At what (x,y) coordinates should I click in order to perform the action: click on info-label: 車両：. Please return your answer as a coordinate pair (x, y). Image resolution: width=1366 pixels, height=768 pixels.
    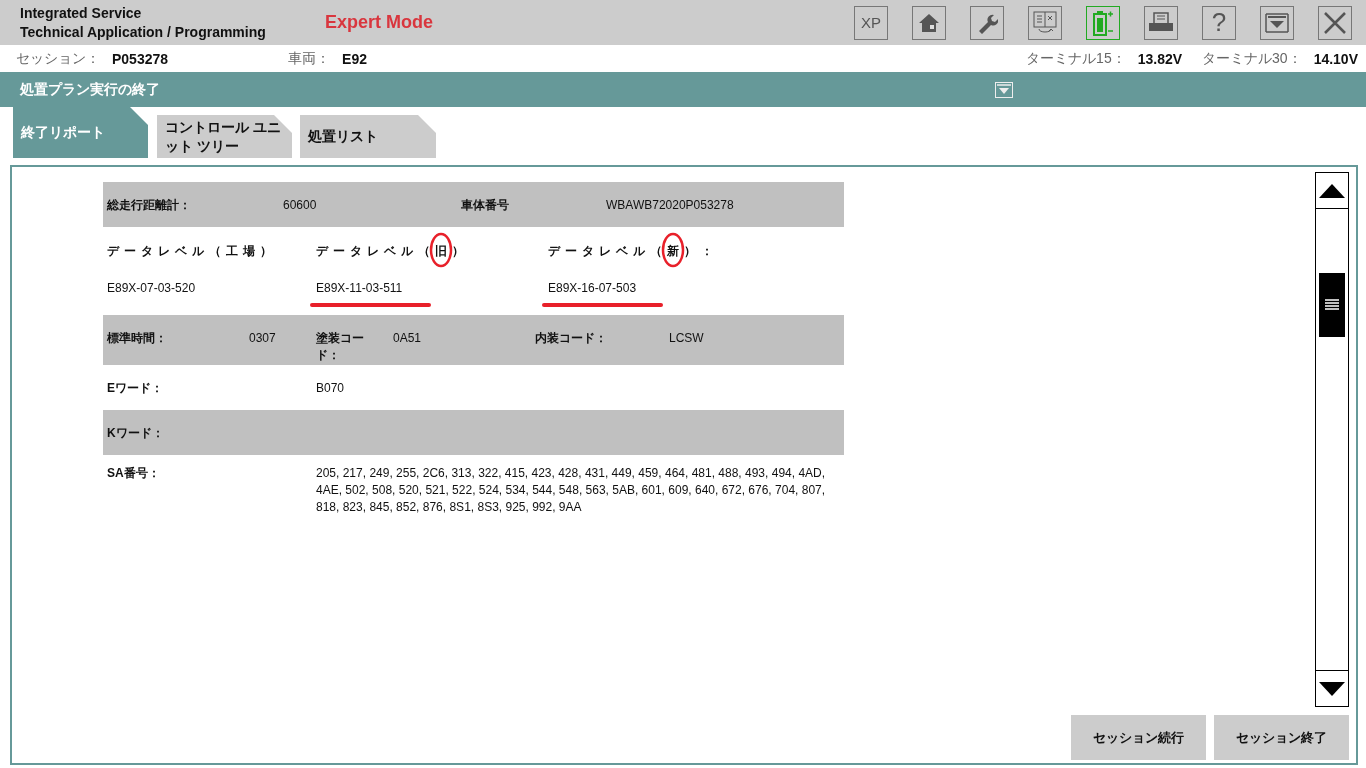
    Looking at the image, I should click on (309, 58).